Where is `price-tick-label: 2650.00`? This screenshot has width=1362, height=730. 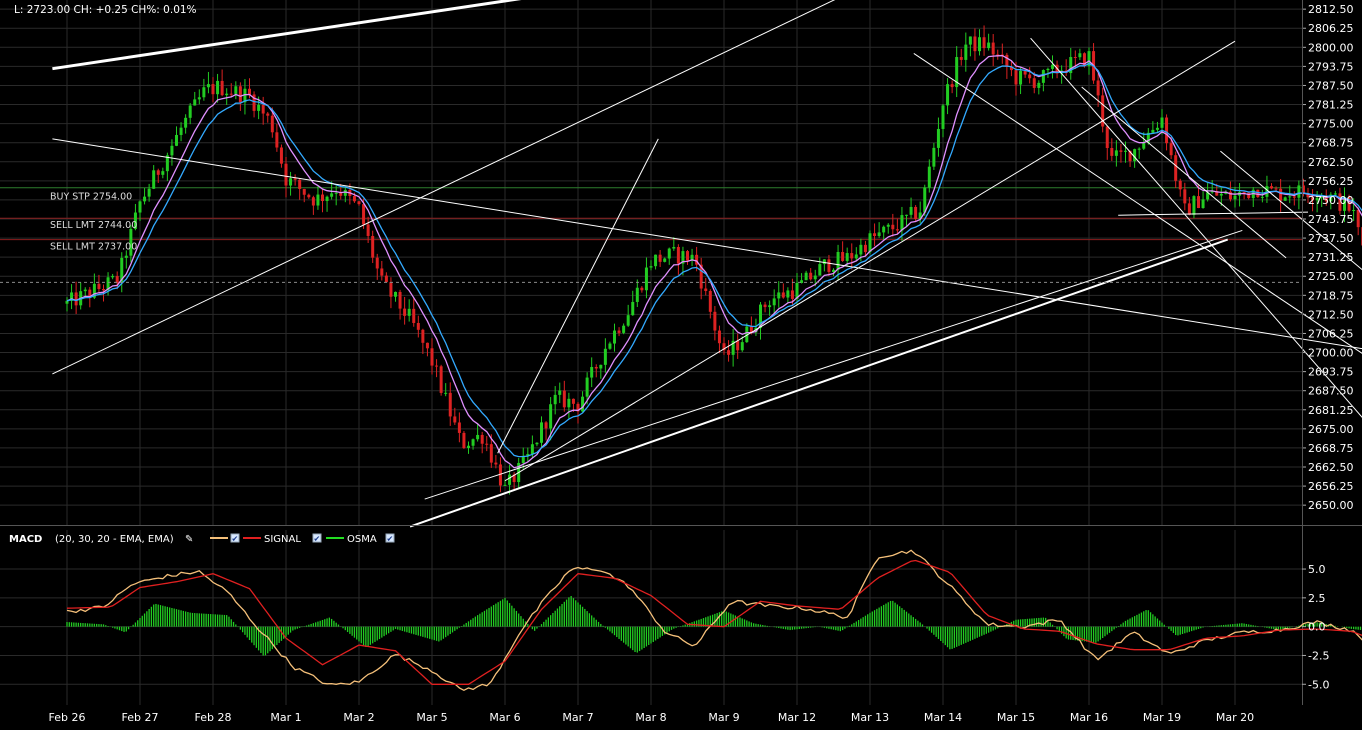 price-tick-label: 2650.00 is located at coordinates (1331, 505).